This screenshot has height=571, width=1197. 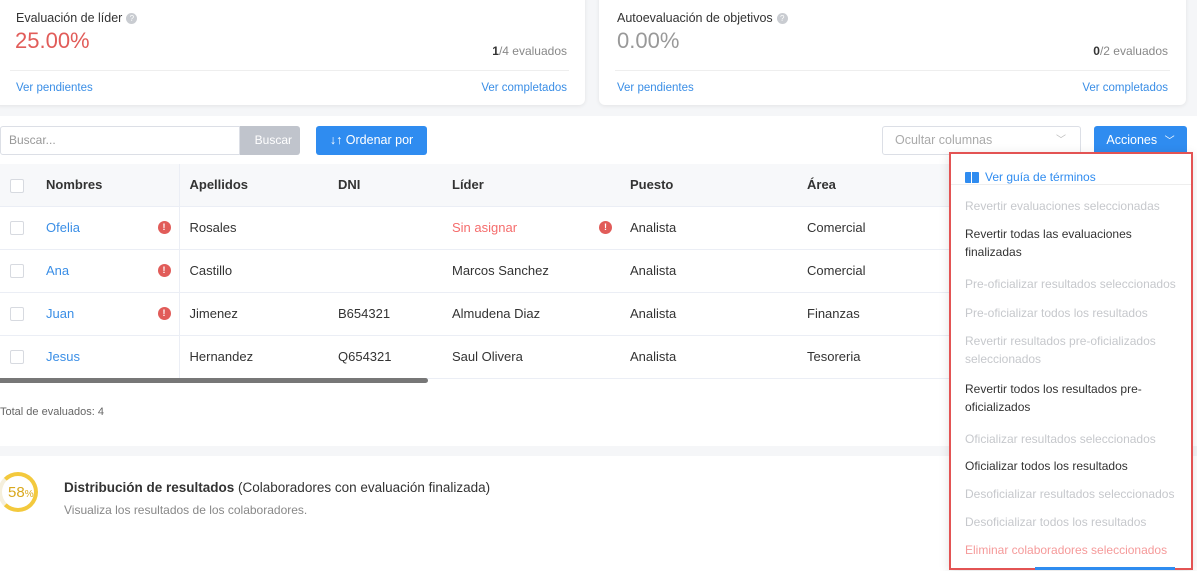 What do you see at coordinates (1133, 51) in the screenshot?
I see `self-evaluated-total: /2 evaluados` at bounding box center [1133, 51].